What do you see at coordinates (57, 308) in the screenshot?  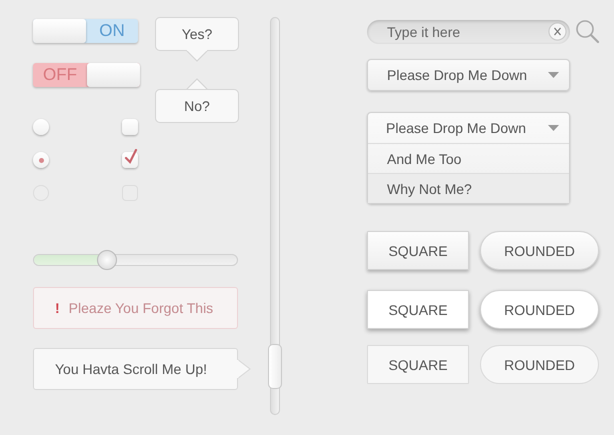 I see `warning-icon: !` at bounding box center [57, 308].